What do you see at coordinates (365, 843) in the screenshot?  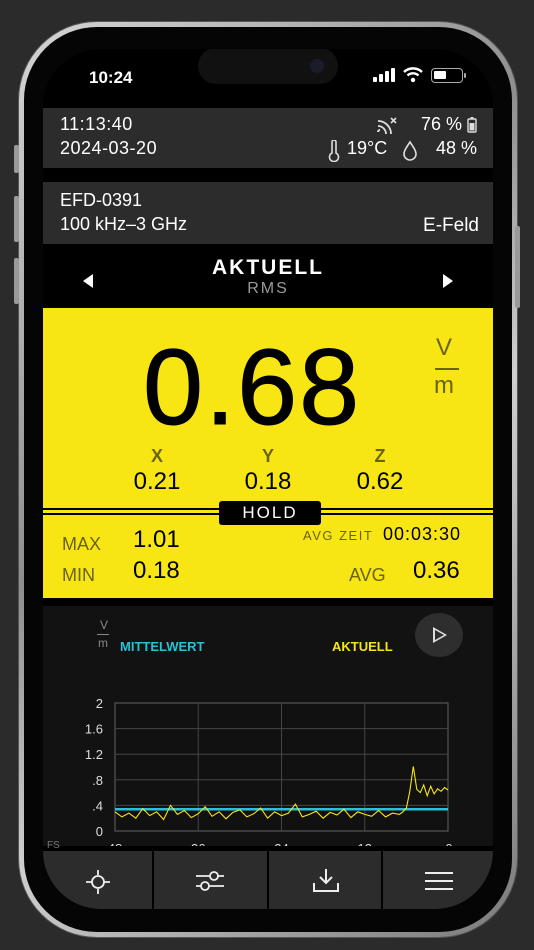 I see `x-tick-label: 12` at bounding box center [365, 843].